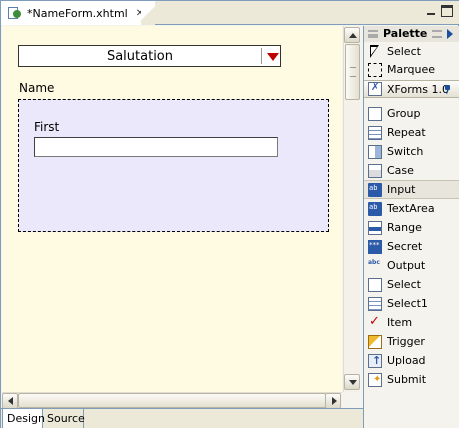 This screenshot has width=459, height=428. I want to click on palette-item-repeat: Repeat, so click(411, 132).